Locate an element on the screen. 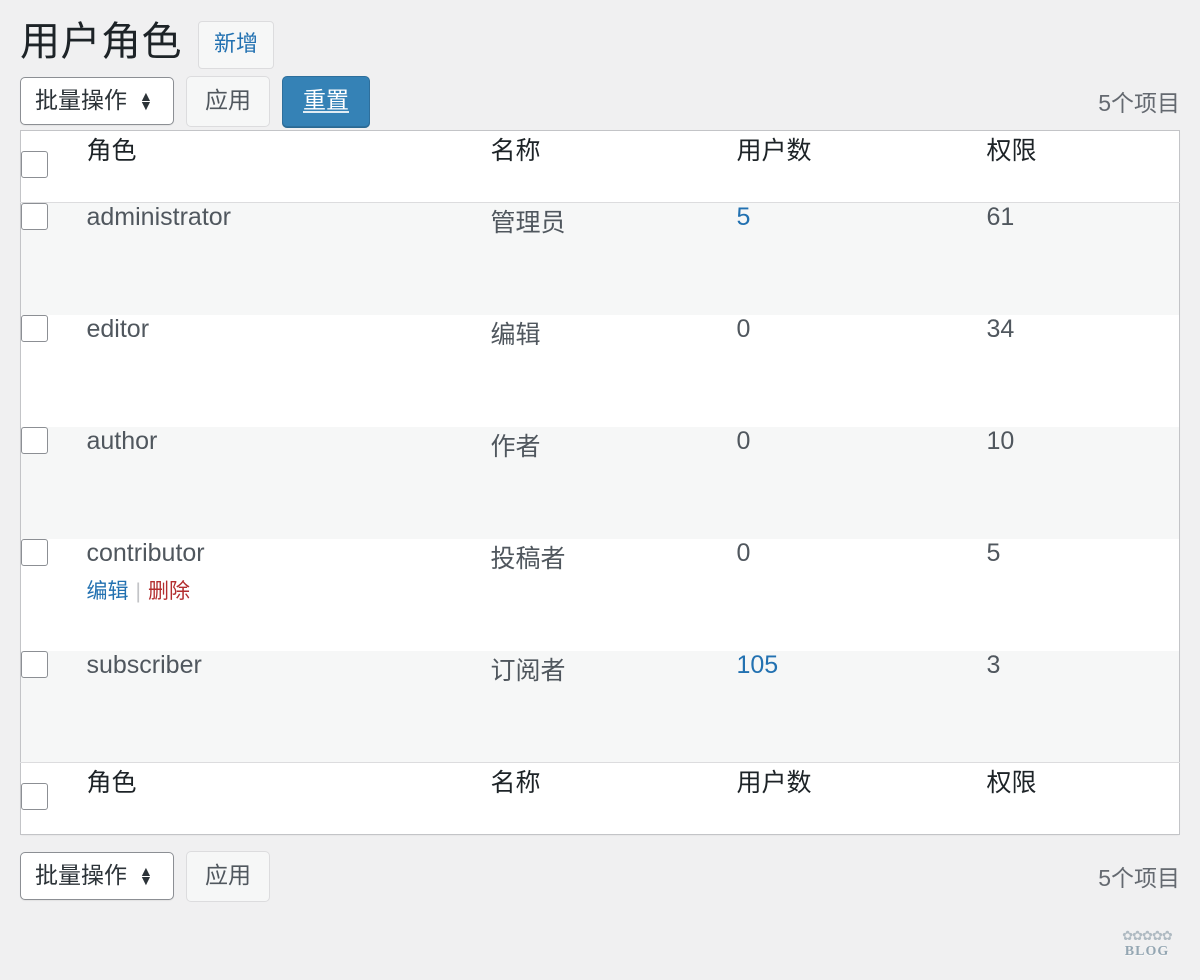  table-foot: 角色 名称 用户数 权限 is located at coordinates (600, 798).